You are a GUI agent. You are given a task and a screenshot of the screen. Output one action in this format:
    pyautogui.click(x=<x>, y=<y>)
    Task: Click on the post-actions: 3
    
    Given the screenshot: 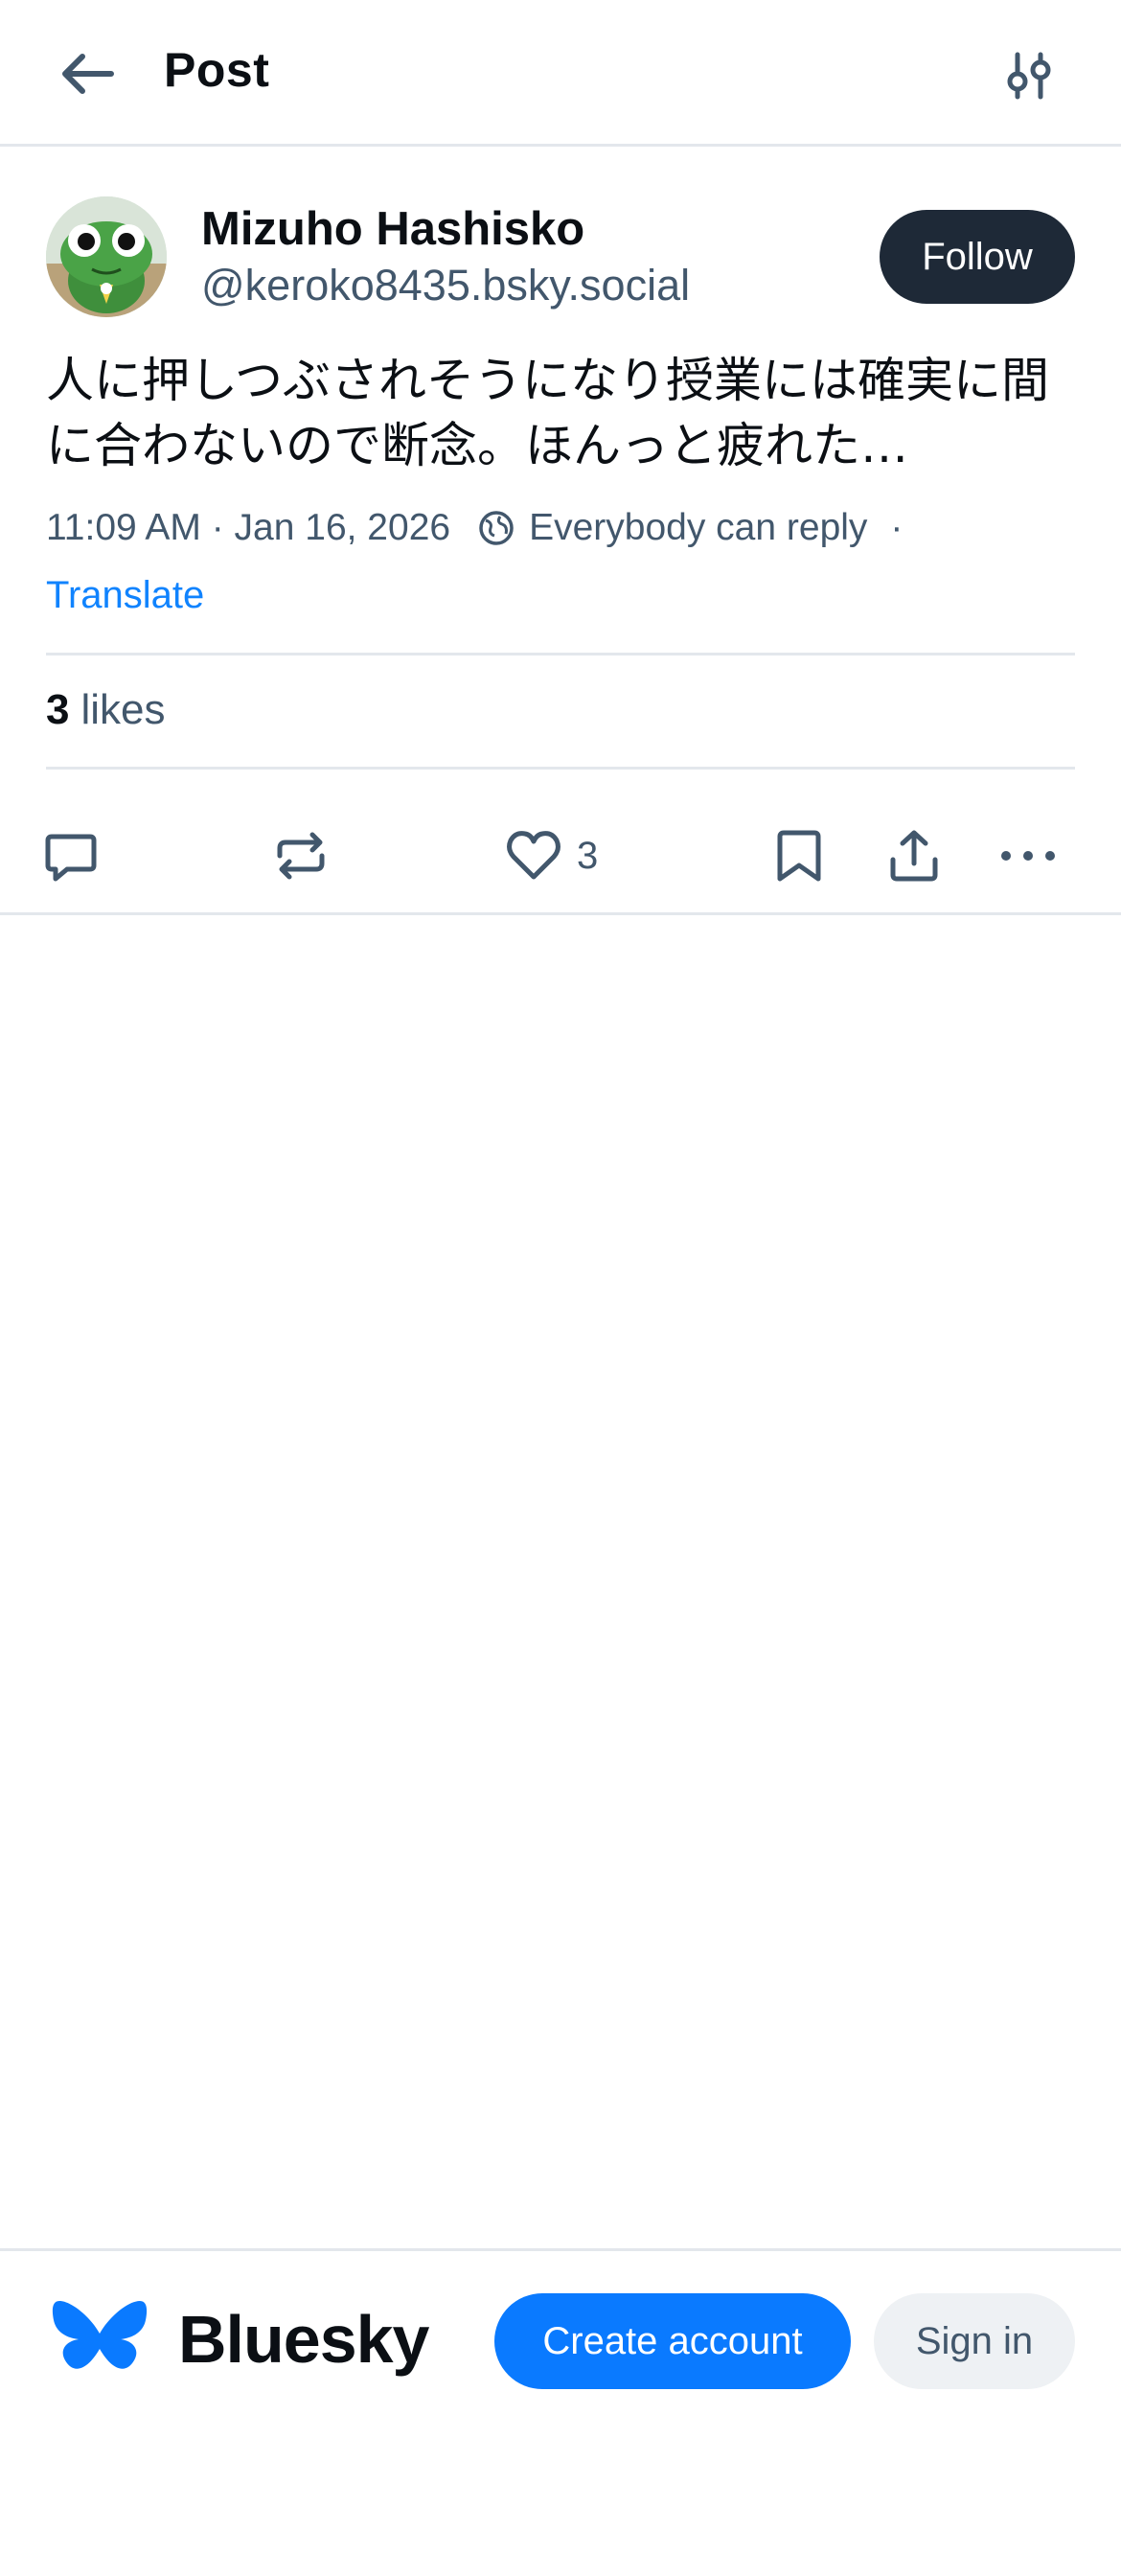 What is the action you would take?
    pyautogui.click(x=560, y=855)
    